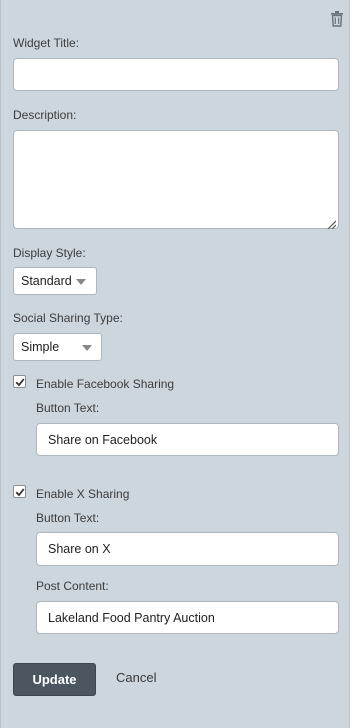 The image size is (350, 728). Describe the element at coordinates (68, 518) in the screenshot. I see `x-button-text-label: Button Text:` at that location.